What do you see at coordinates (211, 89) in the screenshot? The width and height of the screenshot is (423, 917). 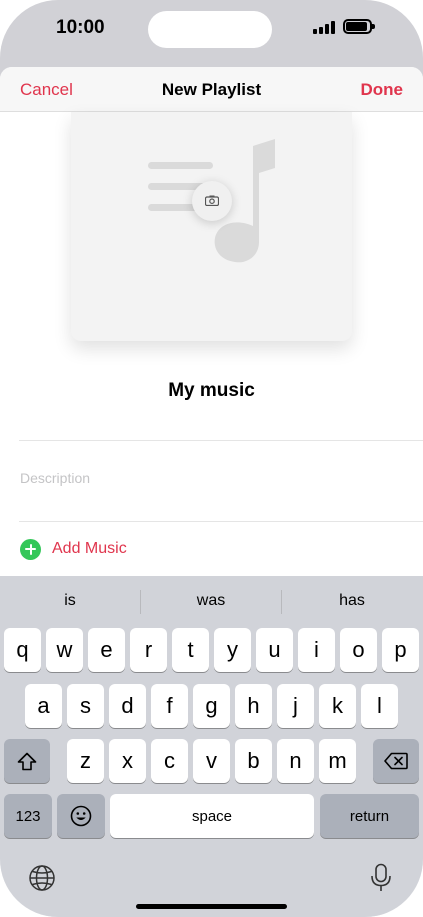 I see `nav-bar: Cancel New Playlist Done` at bounding box center [211, 89].